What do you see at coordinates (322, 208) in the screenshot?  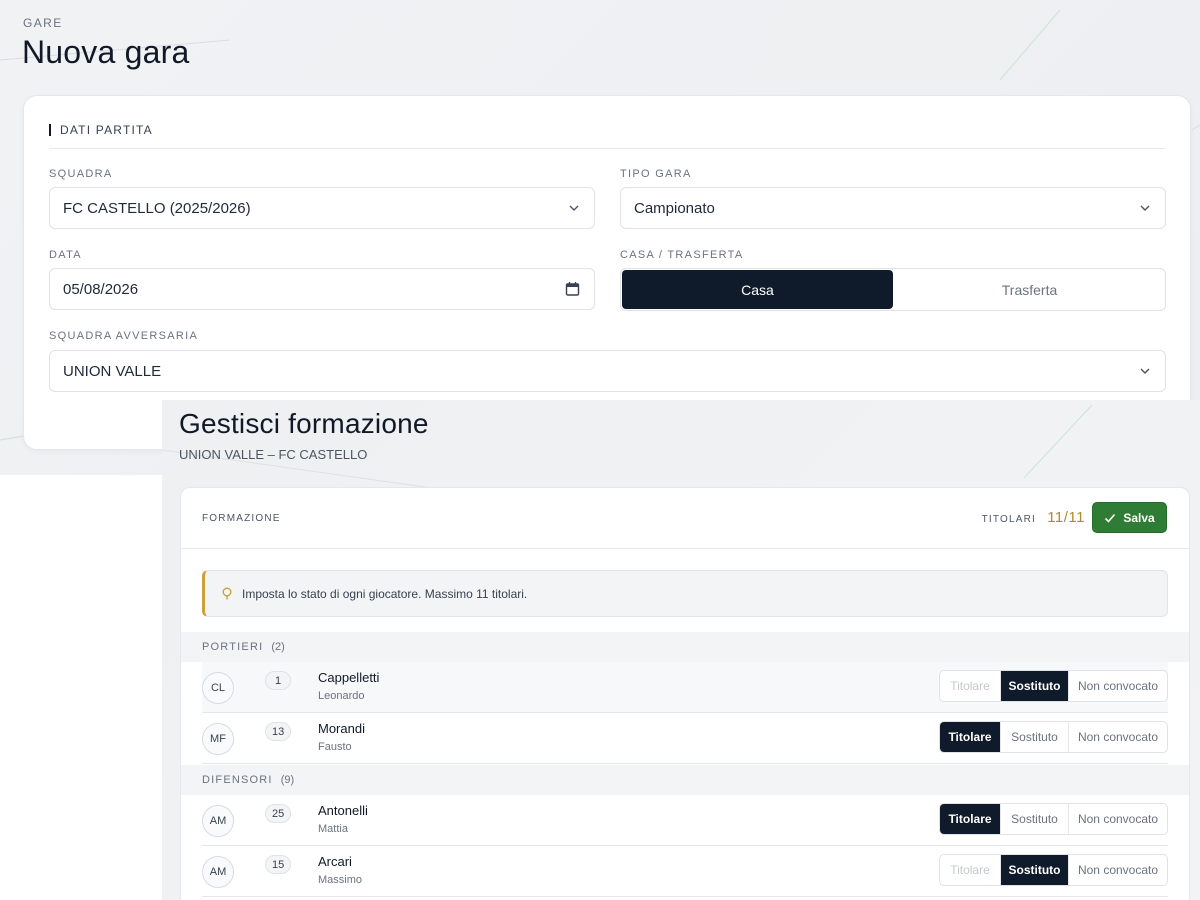 I see `team-select: FC CASTELLO (2025/2026)` at bounding box center [322, 208].